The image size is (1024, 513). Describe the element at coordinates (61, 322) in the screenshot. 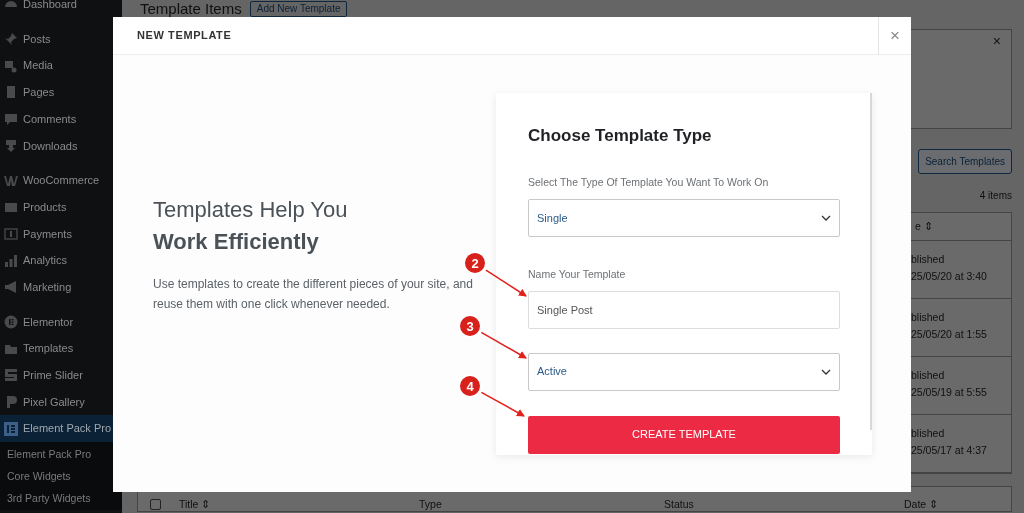

I see `sidebar-item: Elementor` at that location.